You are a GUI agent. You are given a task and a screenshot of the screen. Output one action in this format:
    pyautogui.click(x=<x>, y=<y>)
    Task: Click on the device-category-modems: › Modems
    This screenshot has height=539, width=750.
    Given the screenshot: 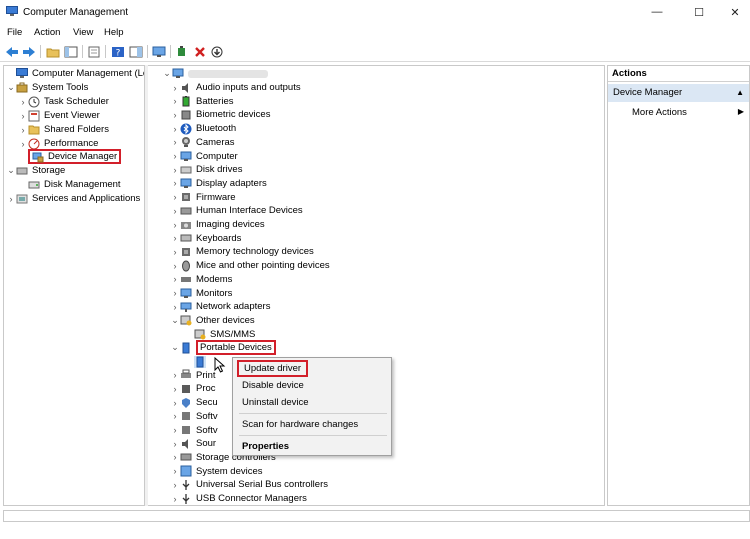 What is the action you would take?
    pyautogui.click(x=201, y=279)
    